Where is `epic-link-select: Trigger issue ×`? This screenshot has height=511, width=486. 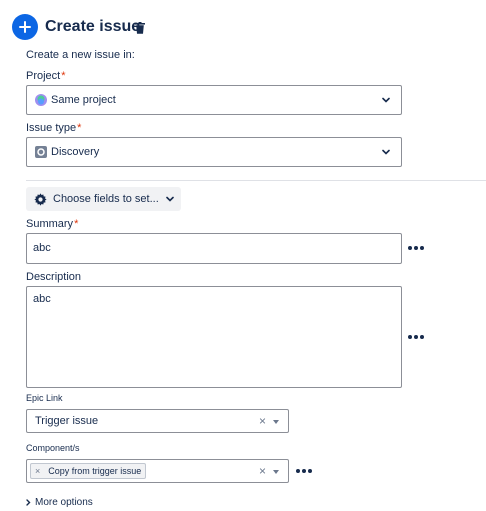
epic-link-select: Trigger issue × is located at coordinates (157, 421).